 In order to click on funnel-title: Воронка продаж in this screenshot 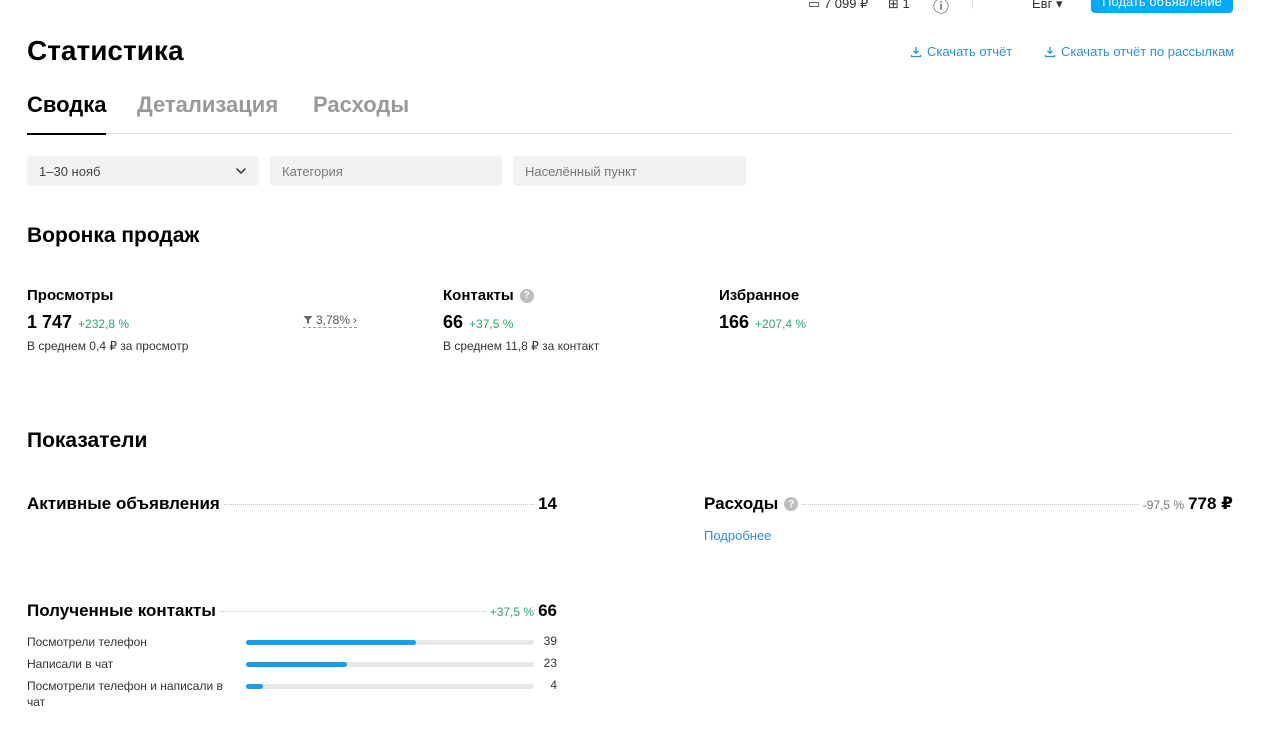, I will do `click(113, 235)`.